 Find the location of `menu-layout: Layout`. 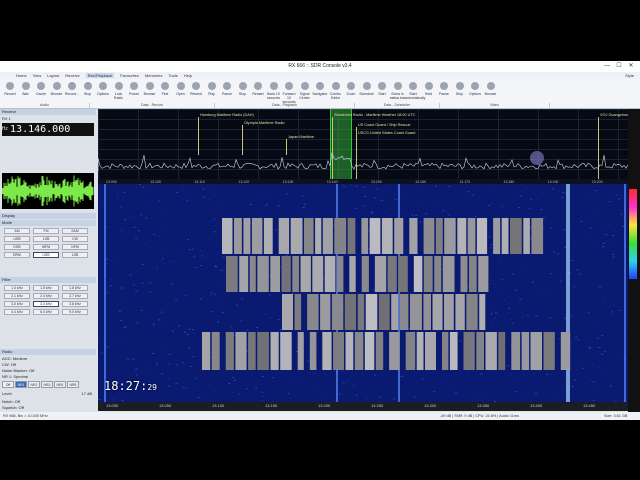

menu-layout: Layout is located at coordinates (53, 75).